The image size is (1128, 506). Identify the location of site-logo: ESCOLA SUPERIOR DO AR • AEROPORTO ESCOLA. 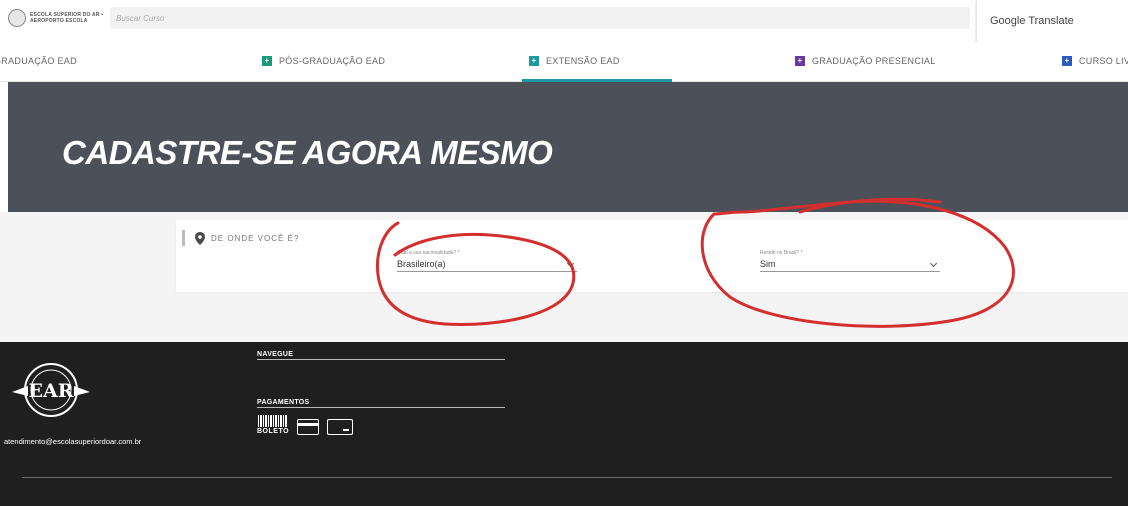
(62, 18).